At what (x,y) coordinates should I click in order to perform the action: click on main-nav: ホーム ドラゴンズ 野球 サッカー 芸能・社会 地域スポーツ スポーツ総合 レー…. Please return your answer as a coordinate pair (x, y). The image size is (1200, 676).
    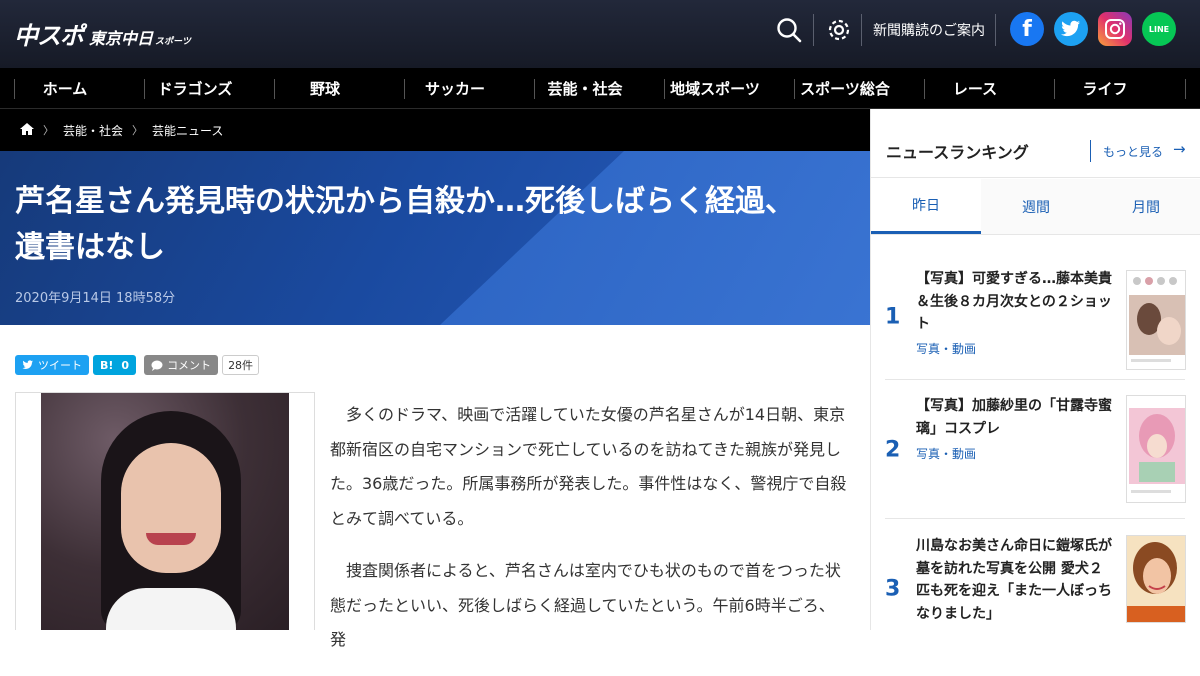
    Looking at the image, I should click on (600, 88).